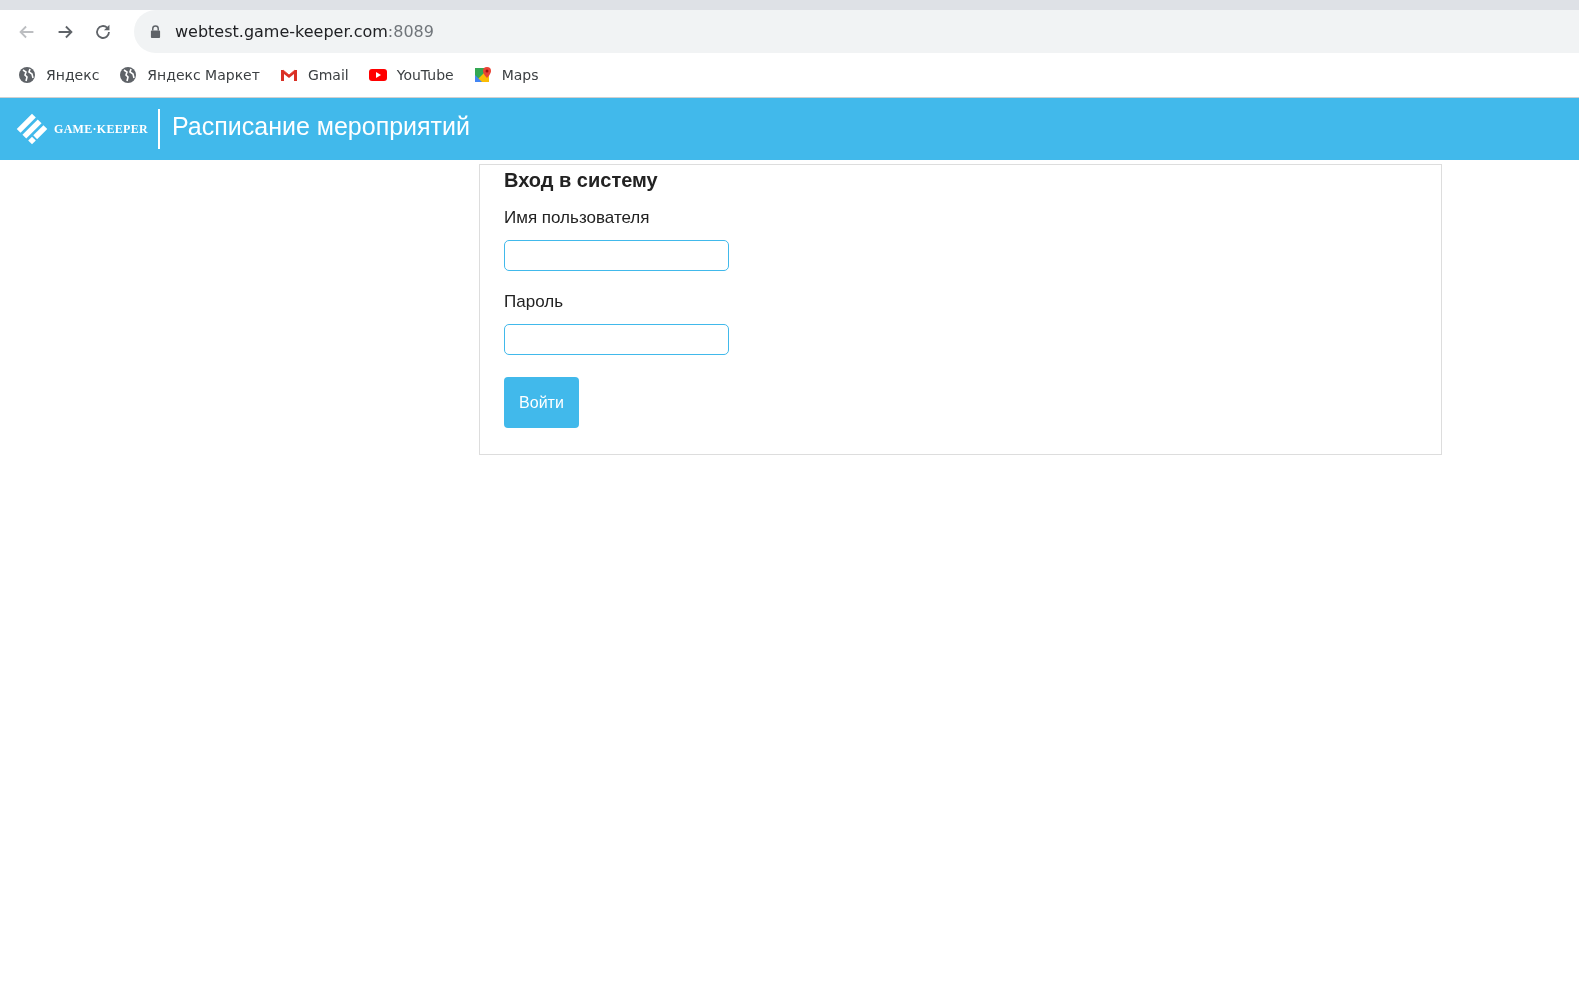 The width and height of the screenshot is (1579, 984). What do you see at coordinates (314, 75) in the screenshot?
I see `bookmark-link: Gmail` at bounding box center [314, 75].